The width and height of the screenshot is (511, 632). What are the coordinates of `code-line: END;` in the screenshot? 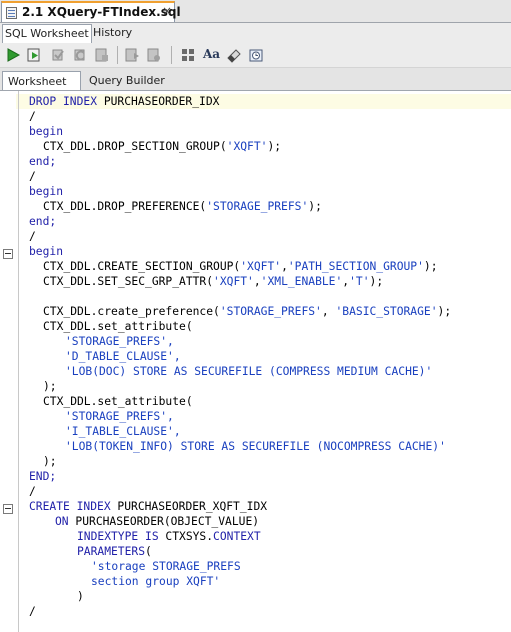 It's located at (43, 476).